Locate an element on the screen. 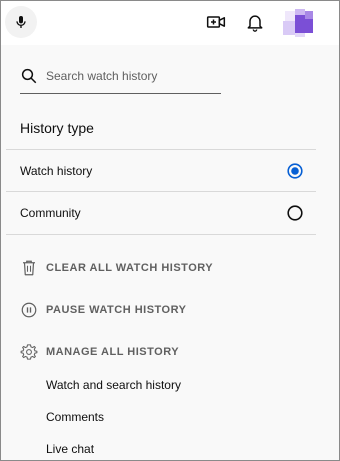 The image size is (340, 461). action-label: PAUSE WATCH HISTORY is located at coordinates (116, 310).